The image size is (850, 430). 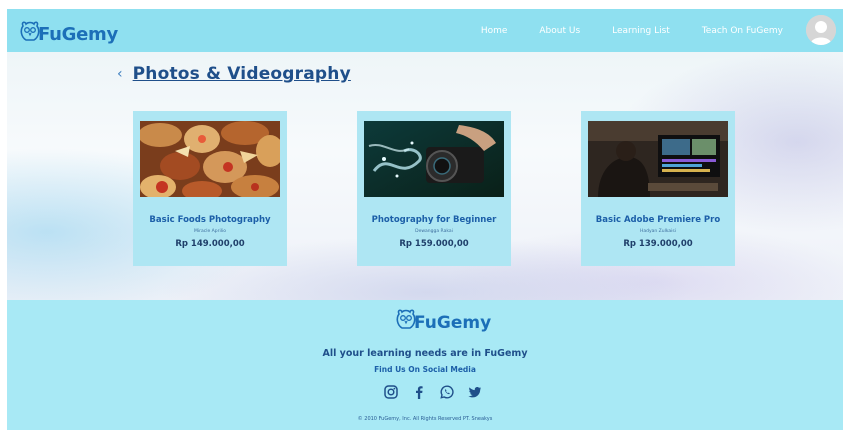 I want to click on footer-tagline: All your learning needs are in FuGemy, so click(x=425, y=353).